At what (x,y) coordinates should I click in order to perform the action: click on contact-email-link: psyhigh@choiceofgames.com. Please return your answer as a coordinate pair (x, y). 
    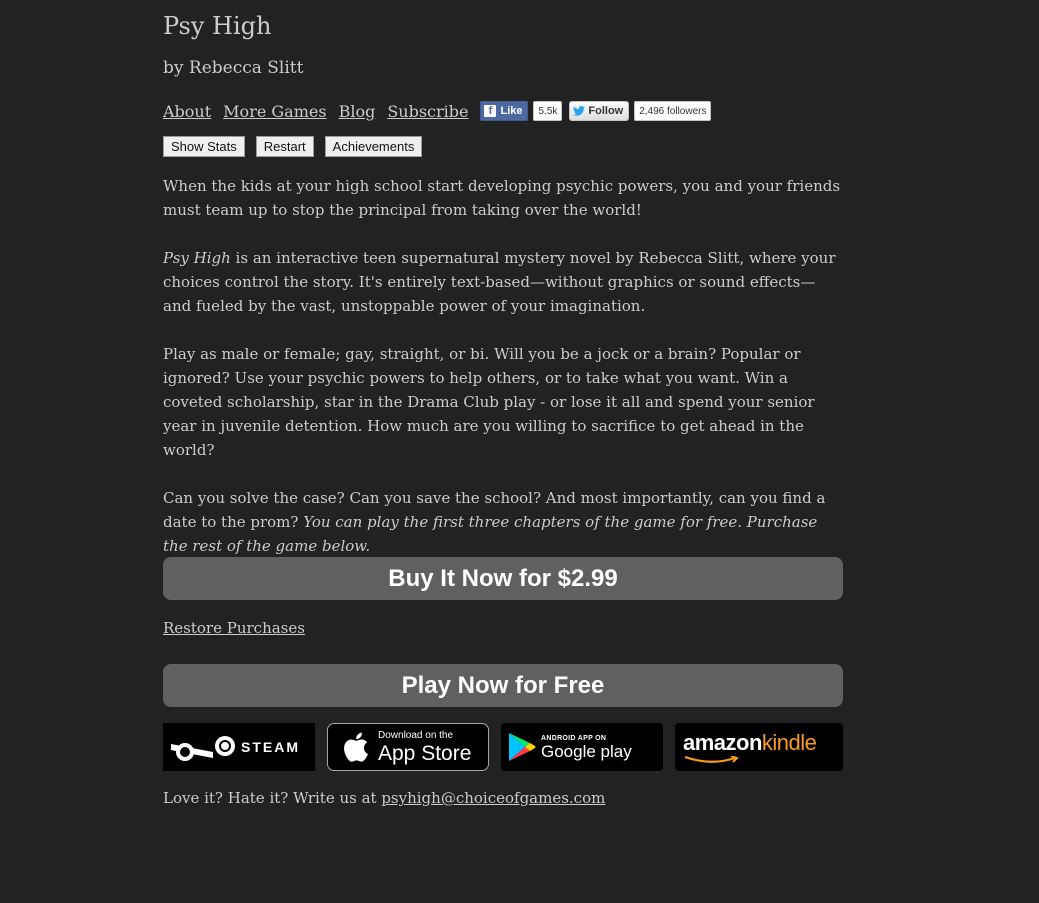
    Looking at the image, I should click on (493, 798).